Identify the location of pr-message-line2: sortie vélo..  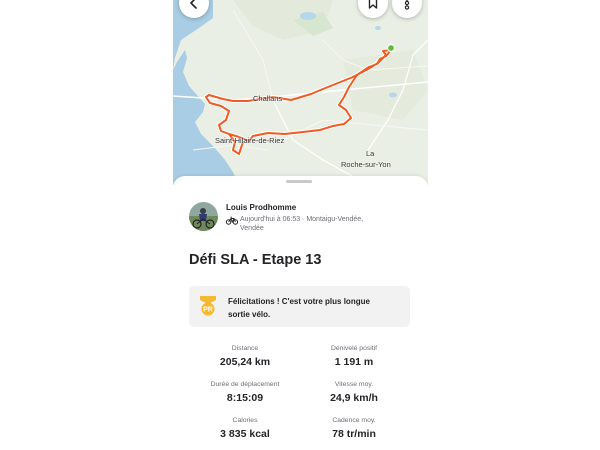
(249, 314).